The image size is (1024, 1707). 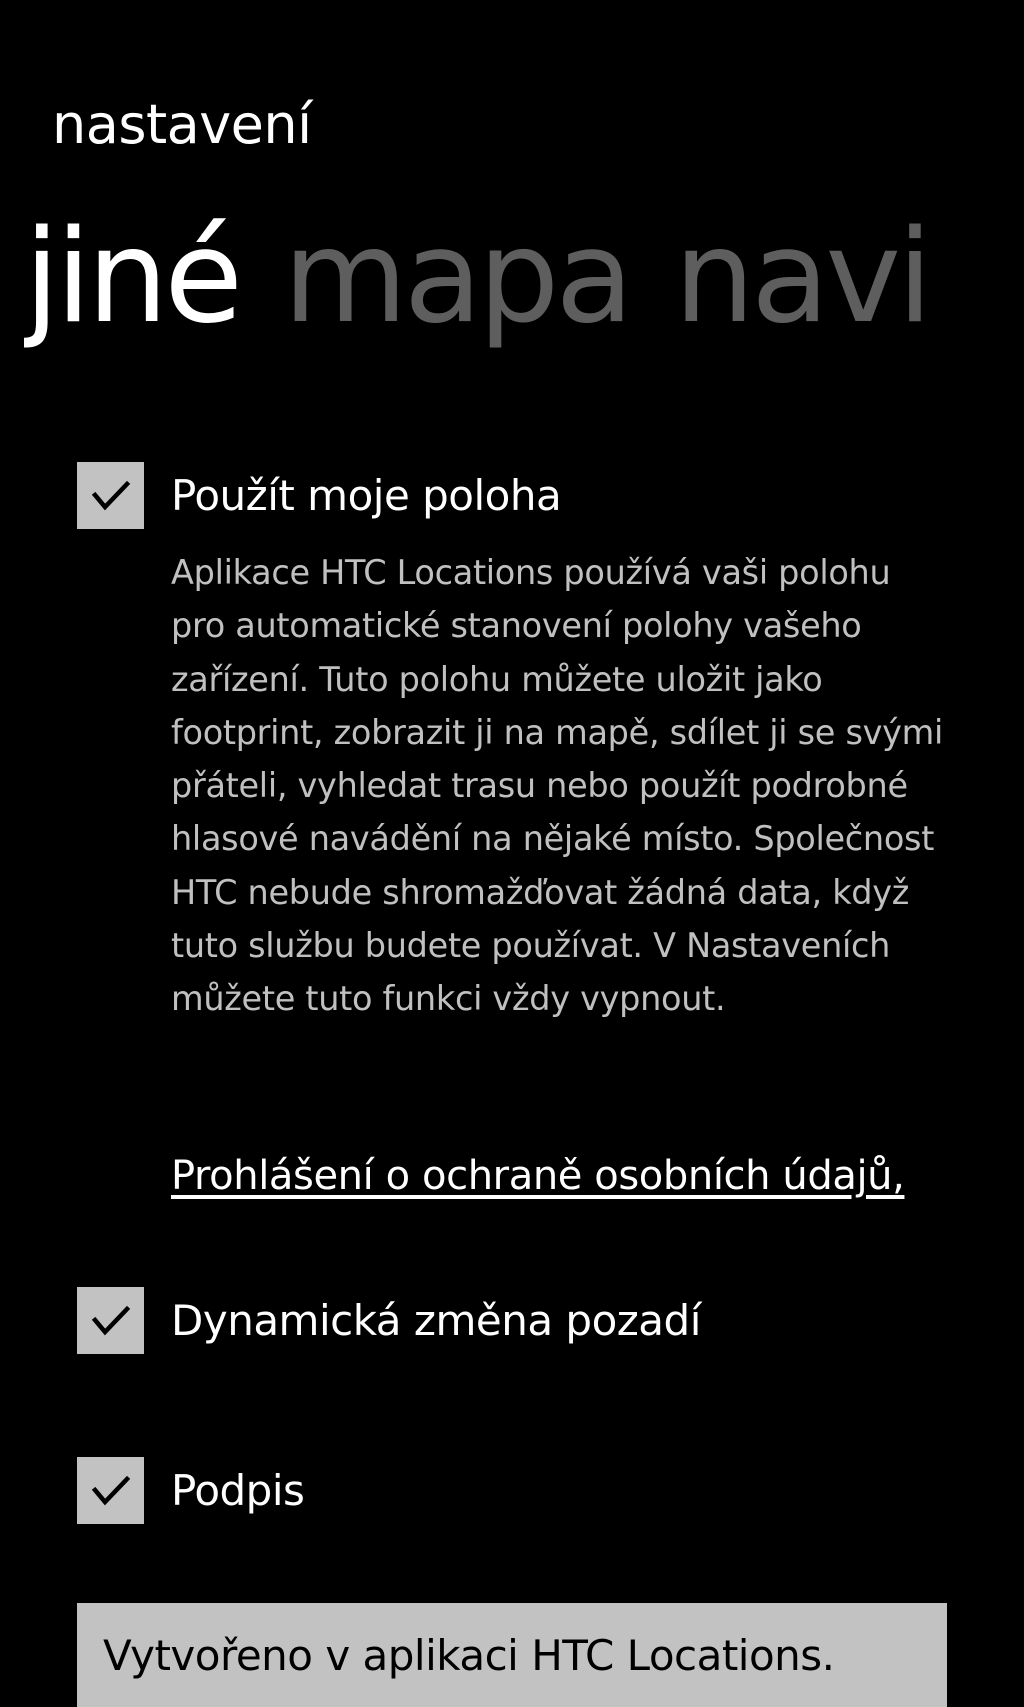 I want to click on use-location-label: Použít moje poloha, so click(x=366, y=495).